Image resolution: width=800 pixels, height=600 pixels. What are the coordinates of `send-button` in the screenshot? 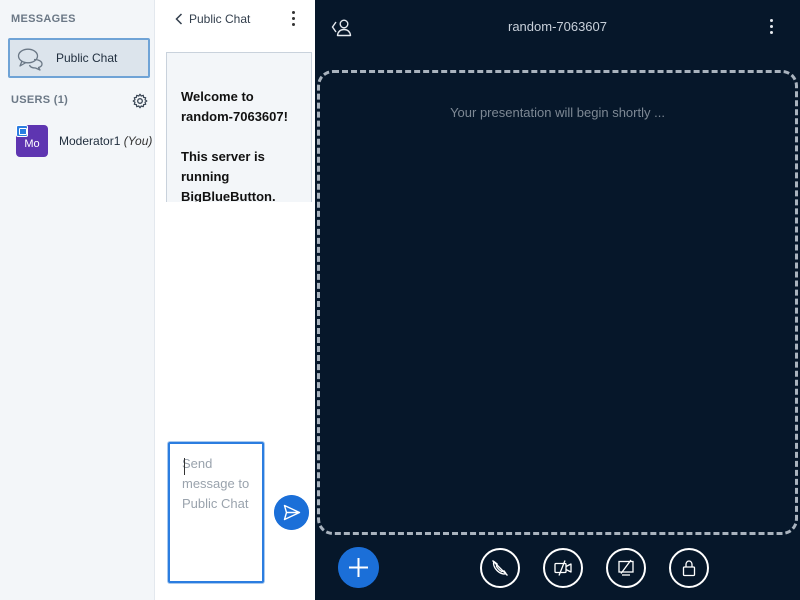 It's located at (291, 512).